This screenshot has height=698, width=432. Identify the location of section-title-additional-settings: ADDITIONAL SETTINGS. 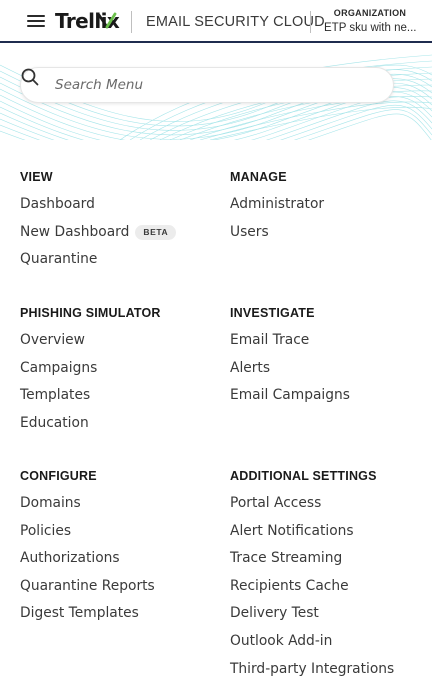
(303, 476).